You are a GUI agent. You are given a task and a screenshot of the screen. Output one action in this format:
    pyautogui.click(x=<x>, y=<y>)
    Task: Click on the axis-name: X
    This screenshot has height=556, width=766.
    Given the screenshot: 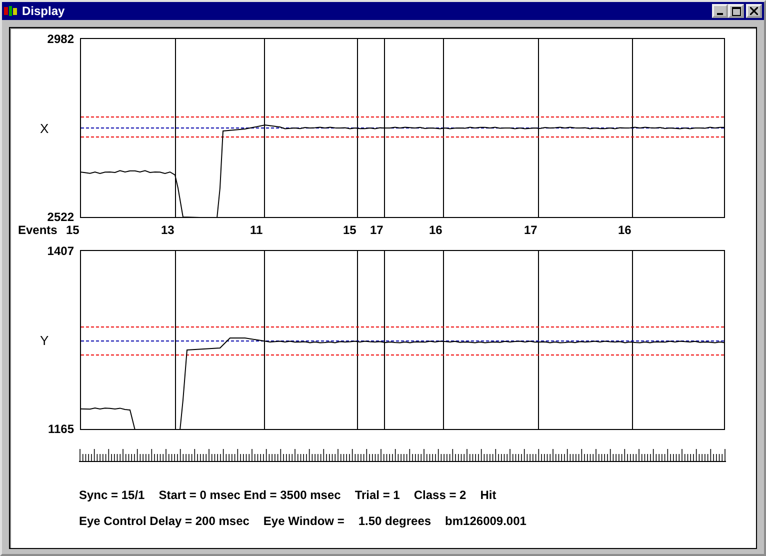 What is the action you would take?
    pyautogui.click(x=44, y=128)
    